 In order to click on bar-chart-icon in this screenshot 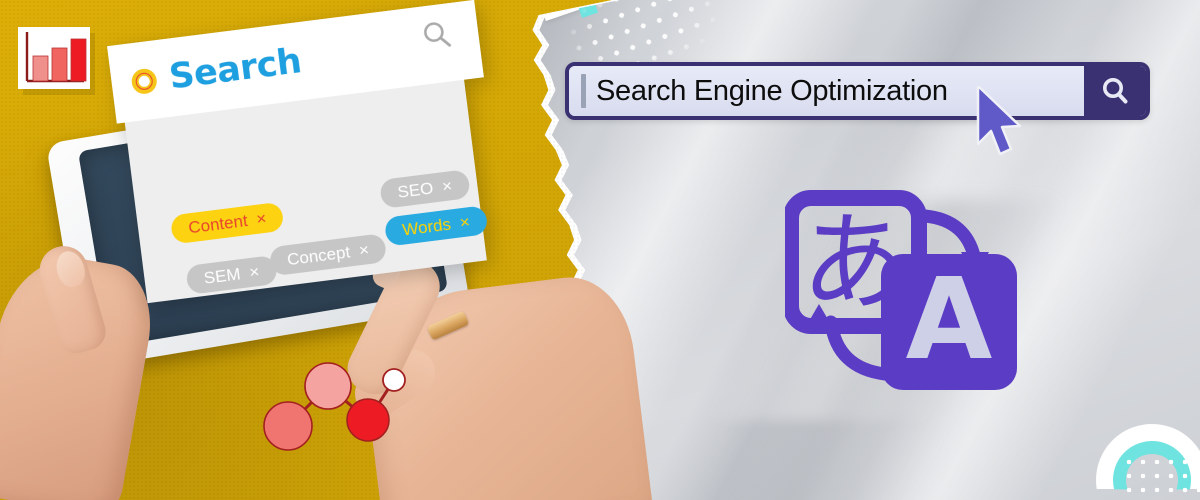, I will do `click(54, 58)`.